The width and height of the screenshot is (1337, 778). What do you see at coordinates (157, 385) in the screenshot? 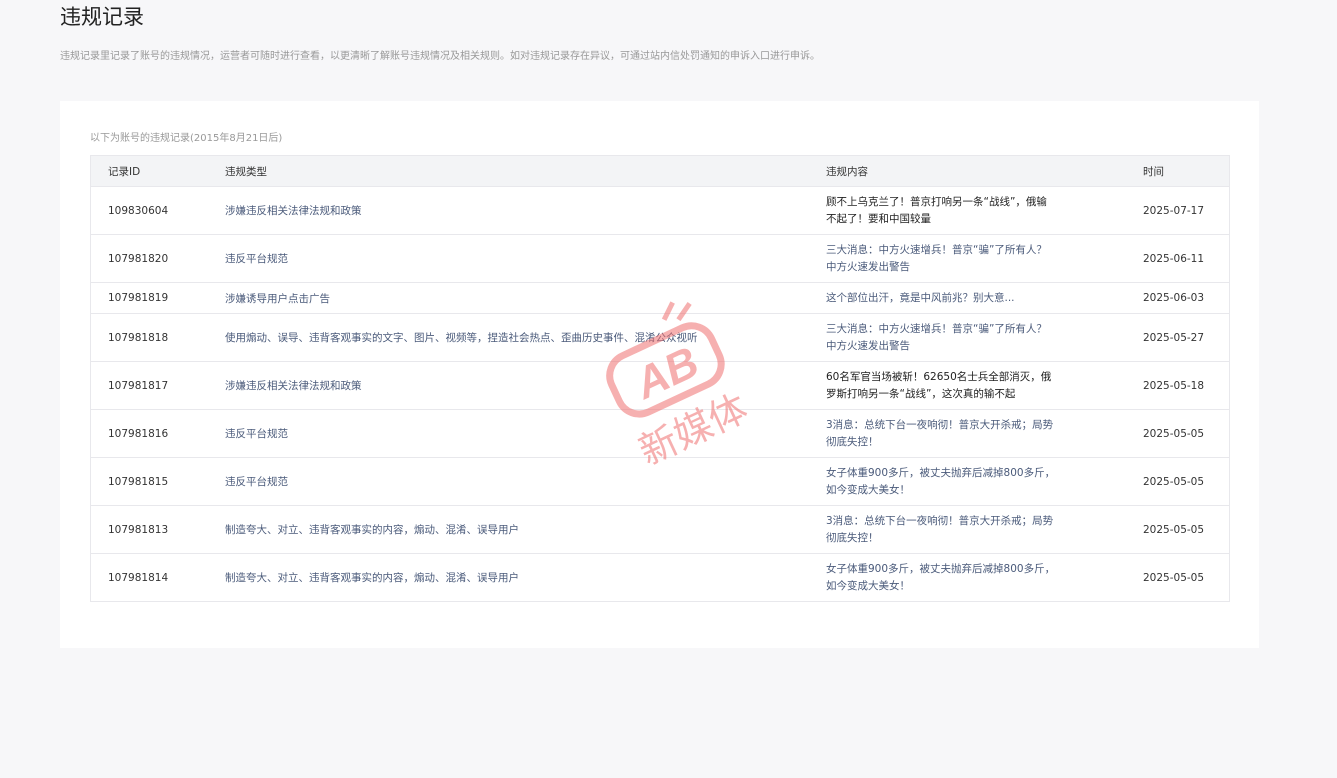
I see `record-id: 107981817` at bounding box center [157, 385].